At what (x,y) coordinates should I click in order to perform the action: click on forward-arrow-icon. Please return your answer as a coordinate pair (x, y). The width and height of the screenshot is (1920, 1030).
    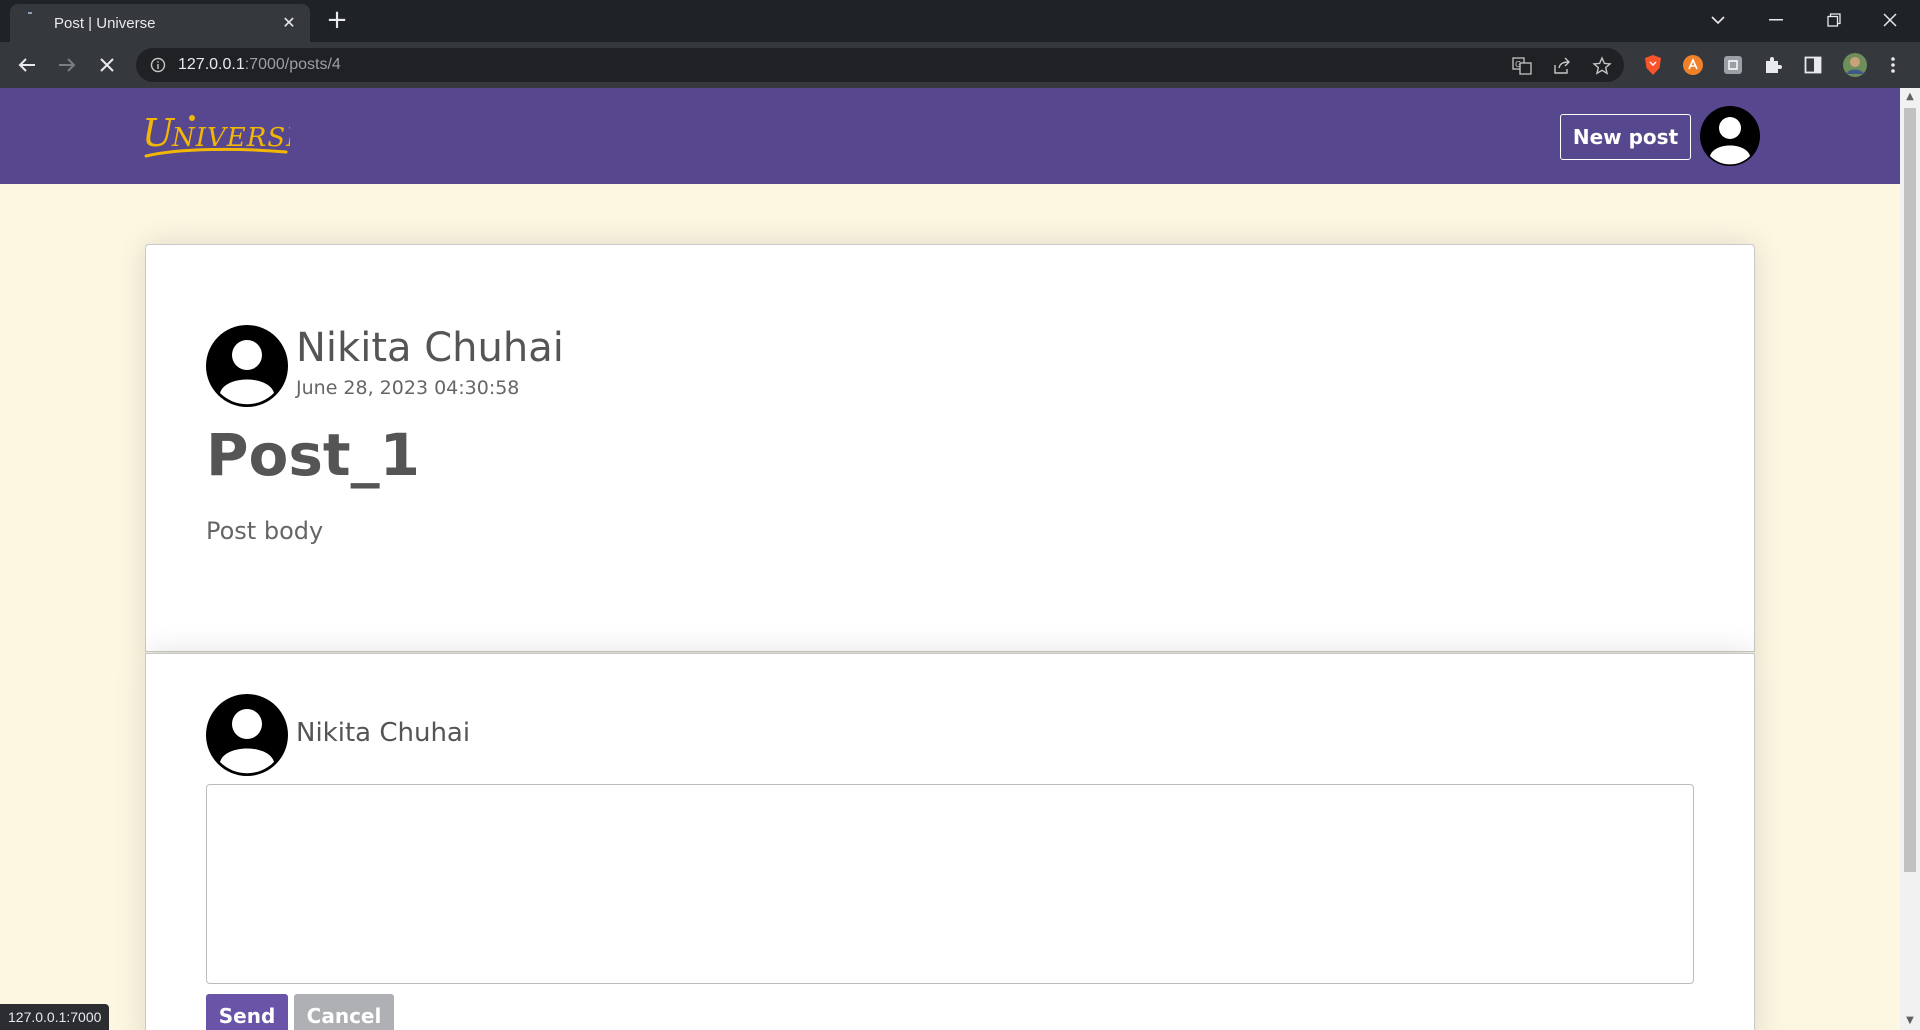
    Looking at the image, I should click on (67, 65).